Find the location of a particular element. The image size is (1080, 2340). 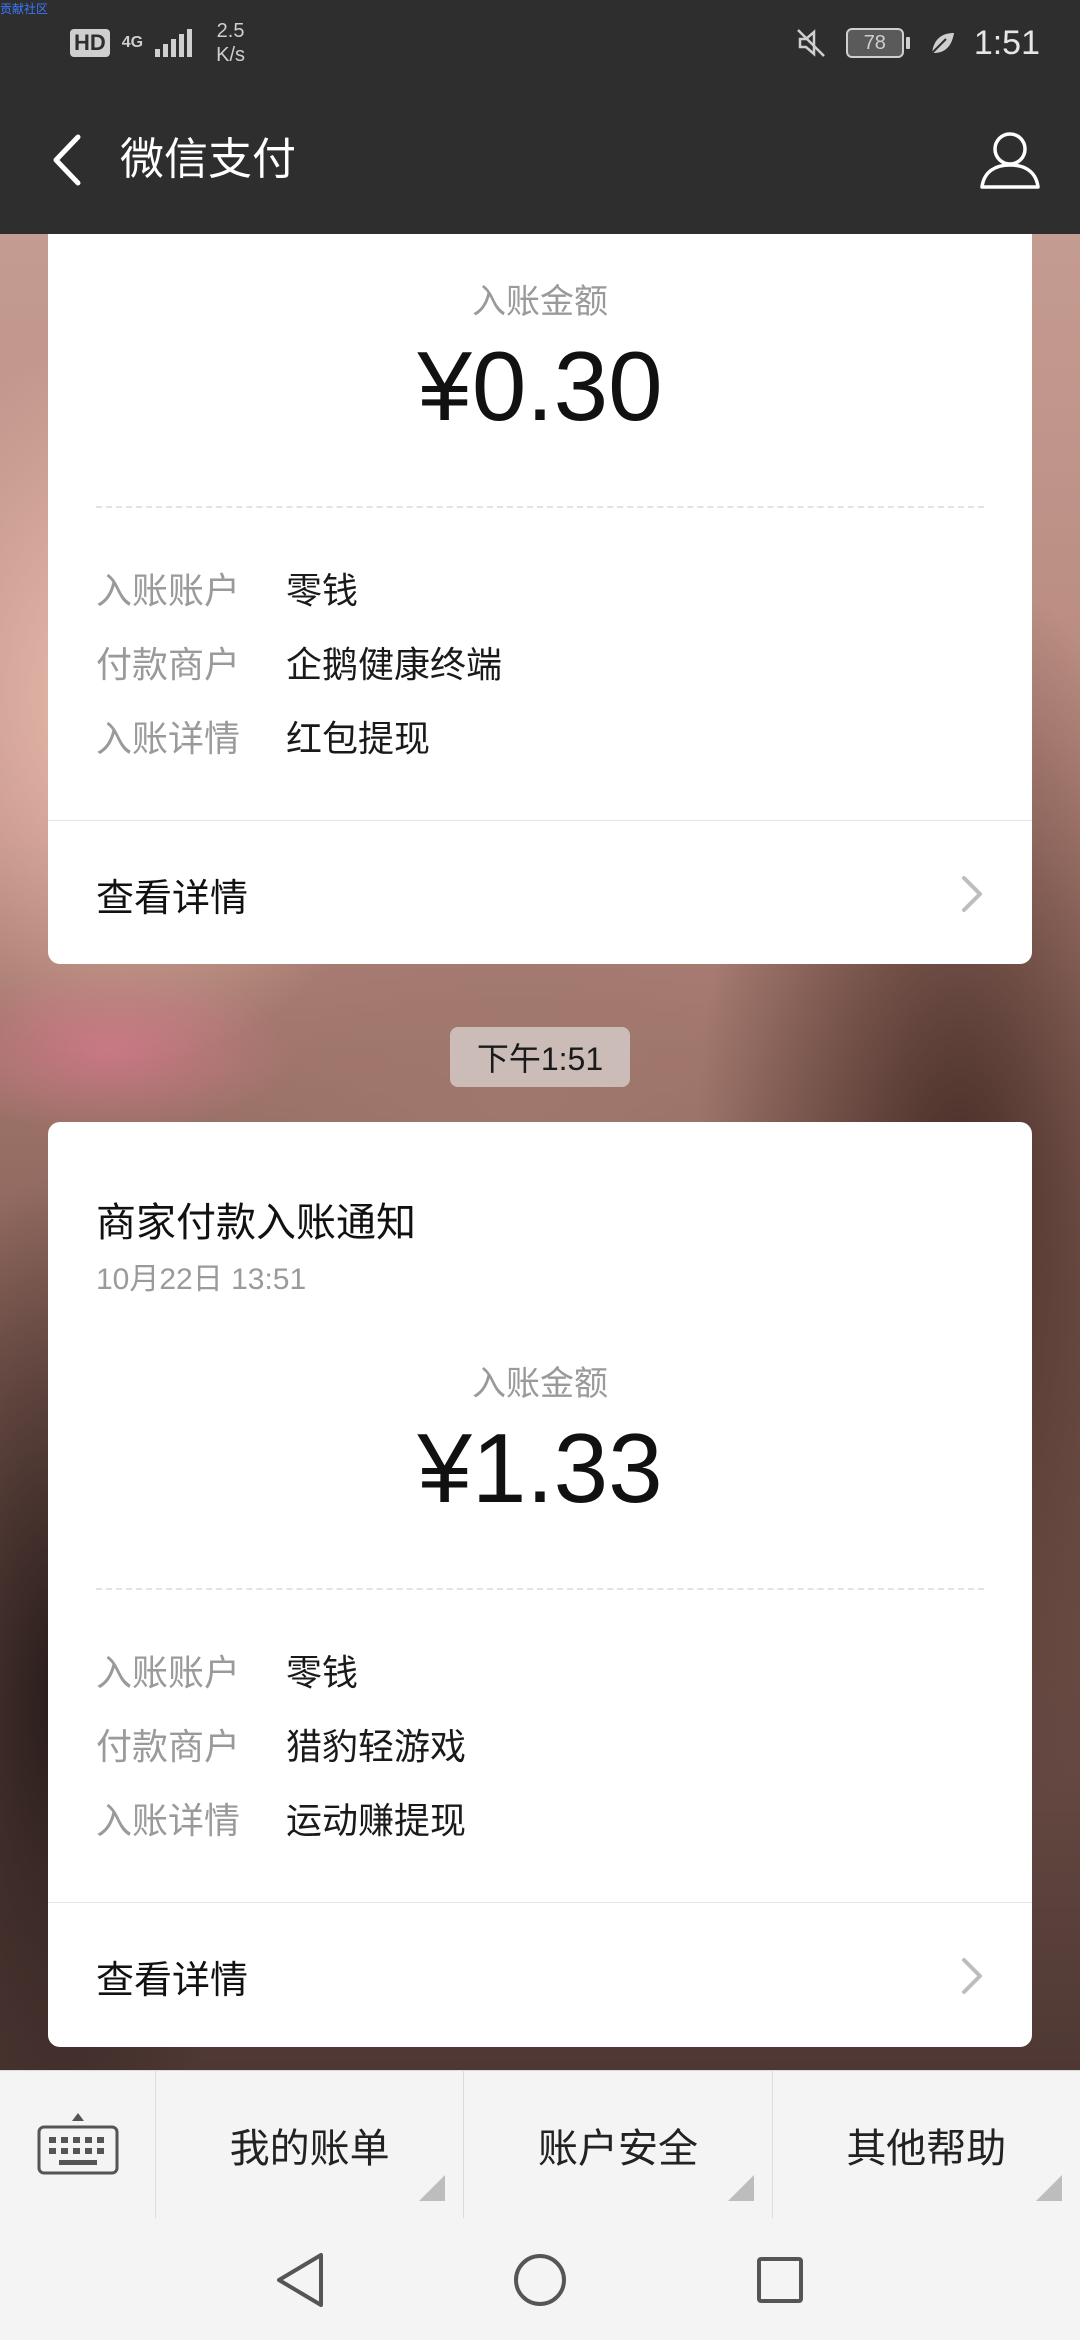

bottom-menu: 我的账单 账户安全 其他帮助 is located at coordinates (540, 2144).